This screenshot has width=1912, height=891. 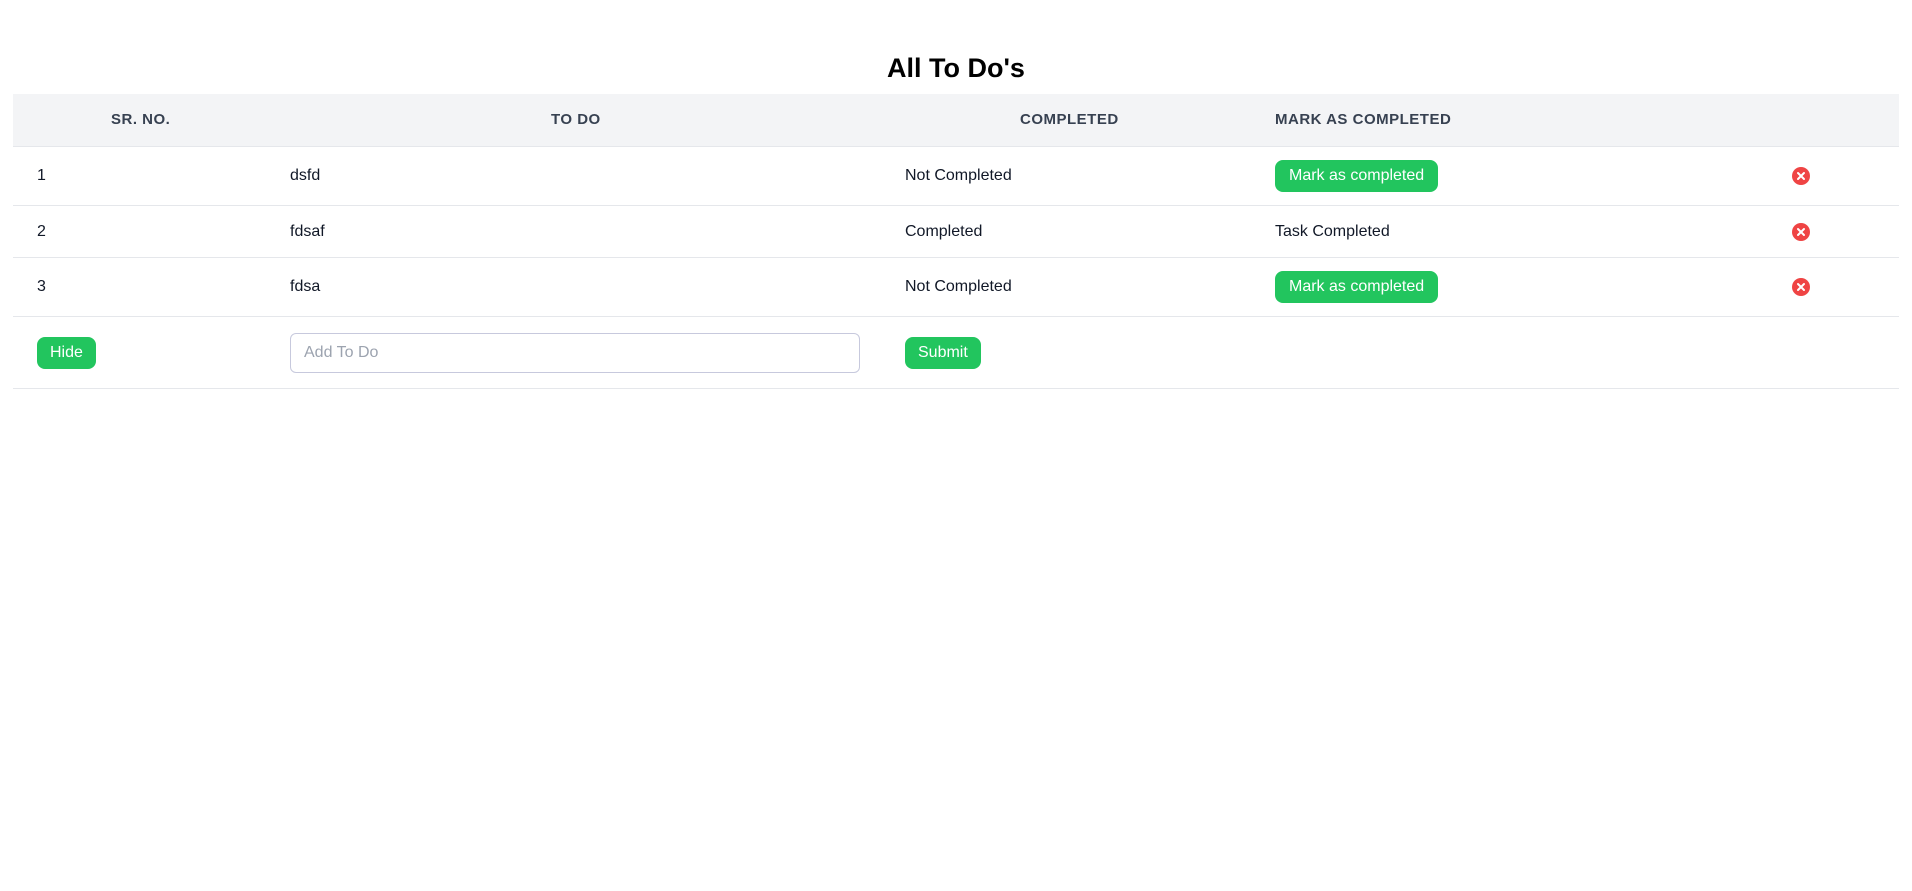 I want to click on header-mark-as-completed: MARK AS COMPLETED, so click(x=1363, y=119).